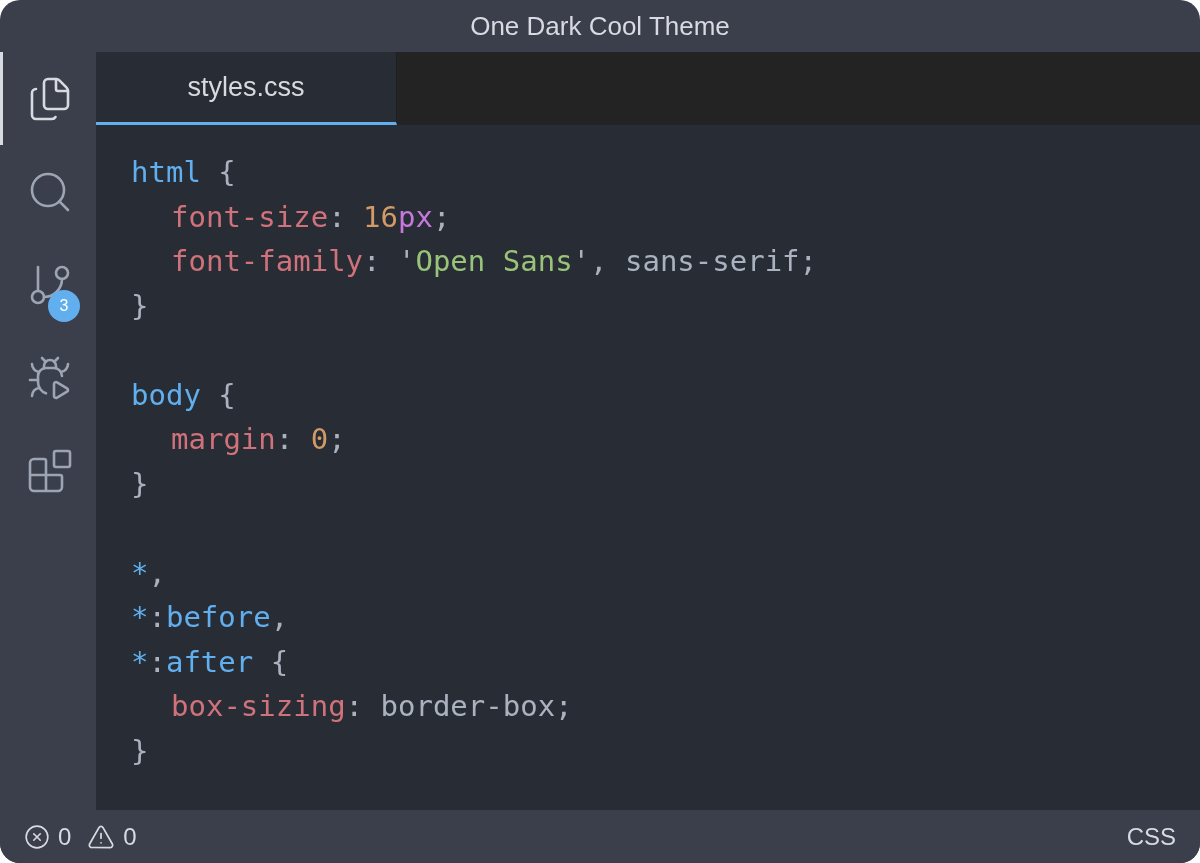 The width and height of the screenshot is (1200, 863). I want to click on editor-tab: styles.css, so click(246, 88).